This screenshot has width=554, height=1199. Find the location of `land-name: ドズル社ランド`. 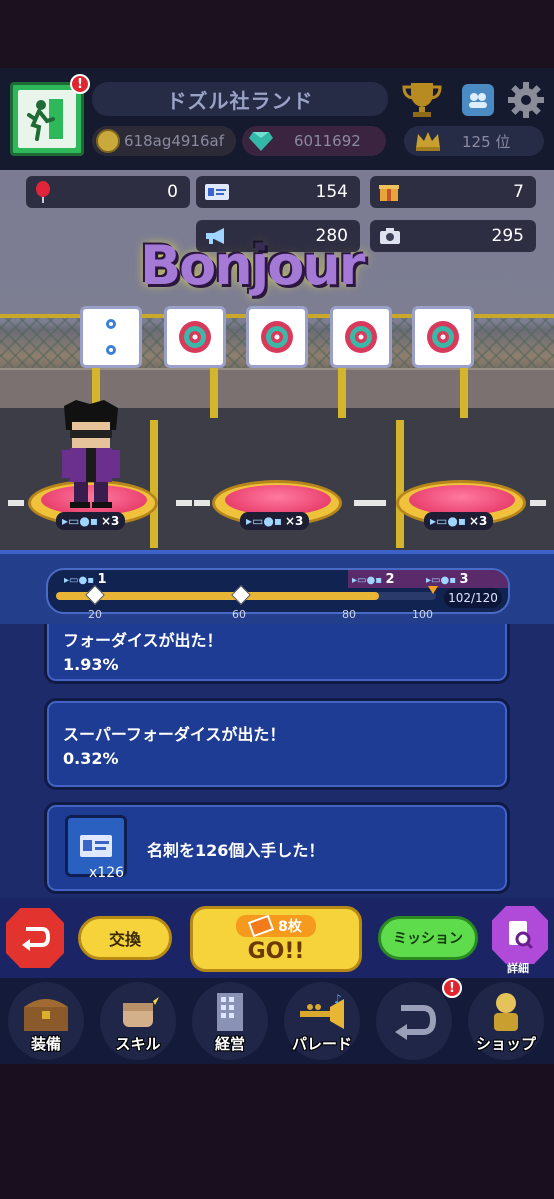

land-name: ドズル社ランド is located at coordinates (240, 100).